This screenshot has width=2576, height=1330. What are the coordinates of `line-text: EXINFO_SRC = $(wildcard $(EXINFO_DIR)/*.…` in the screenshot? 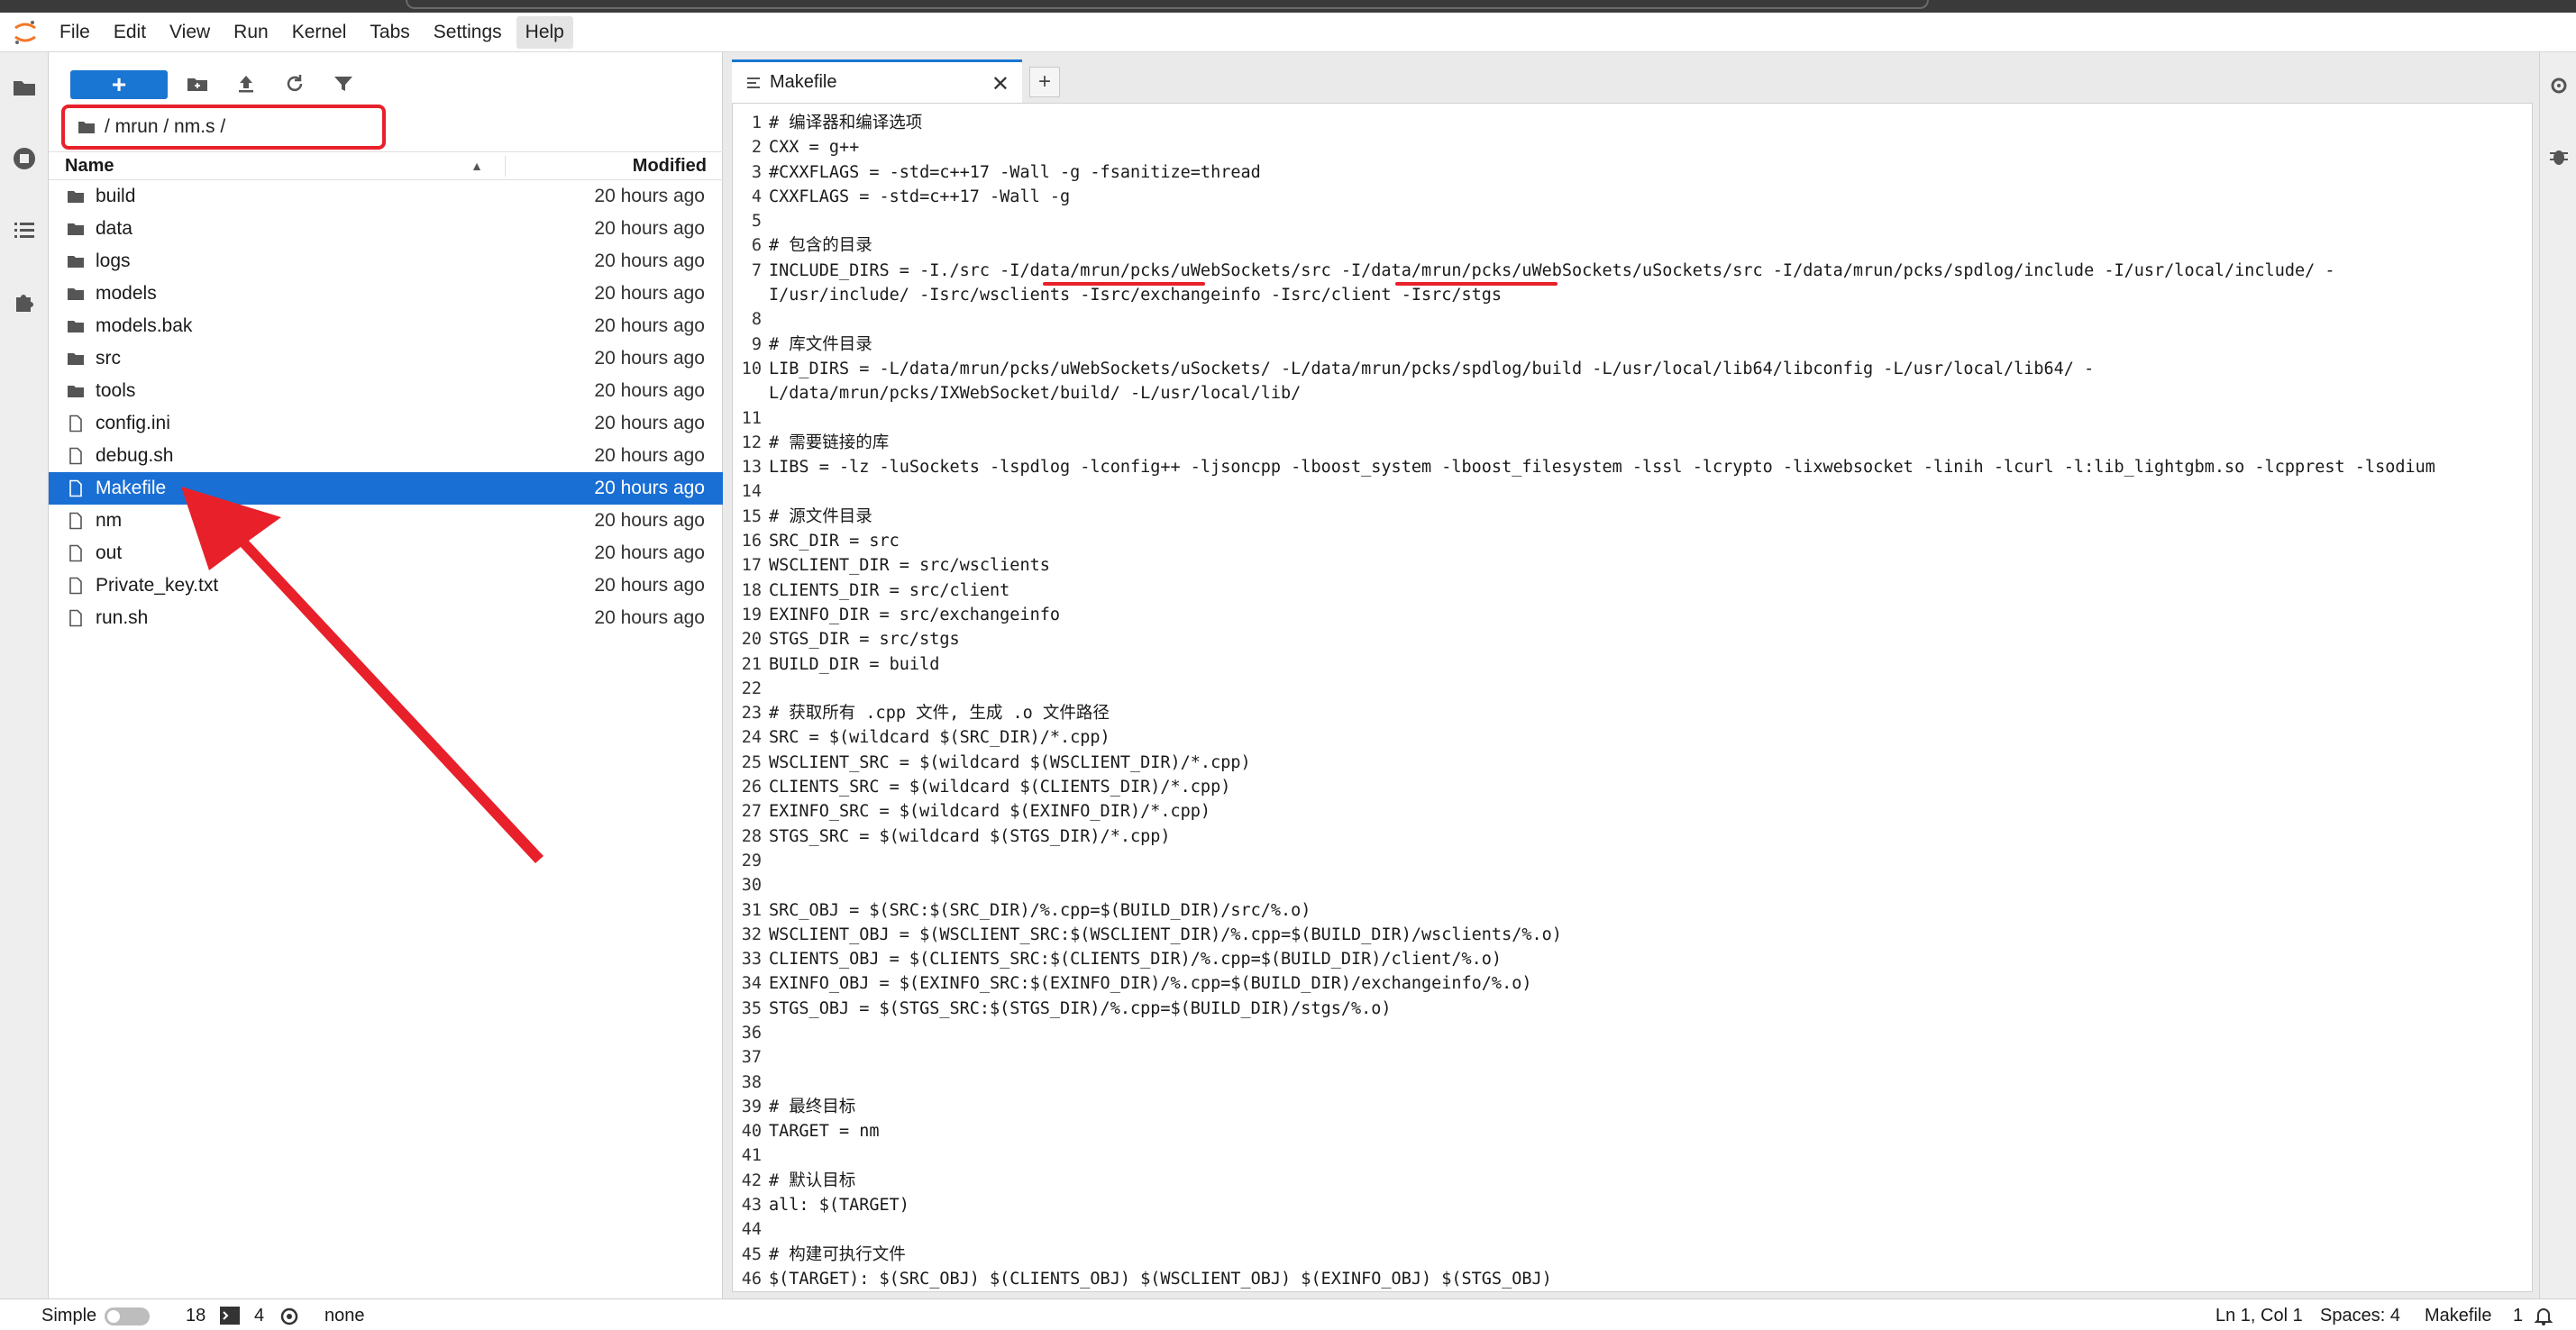 It's located at (990, 812).